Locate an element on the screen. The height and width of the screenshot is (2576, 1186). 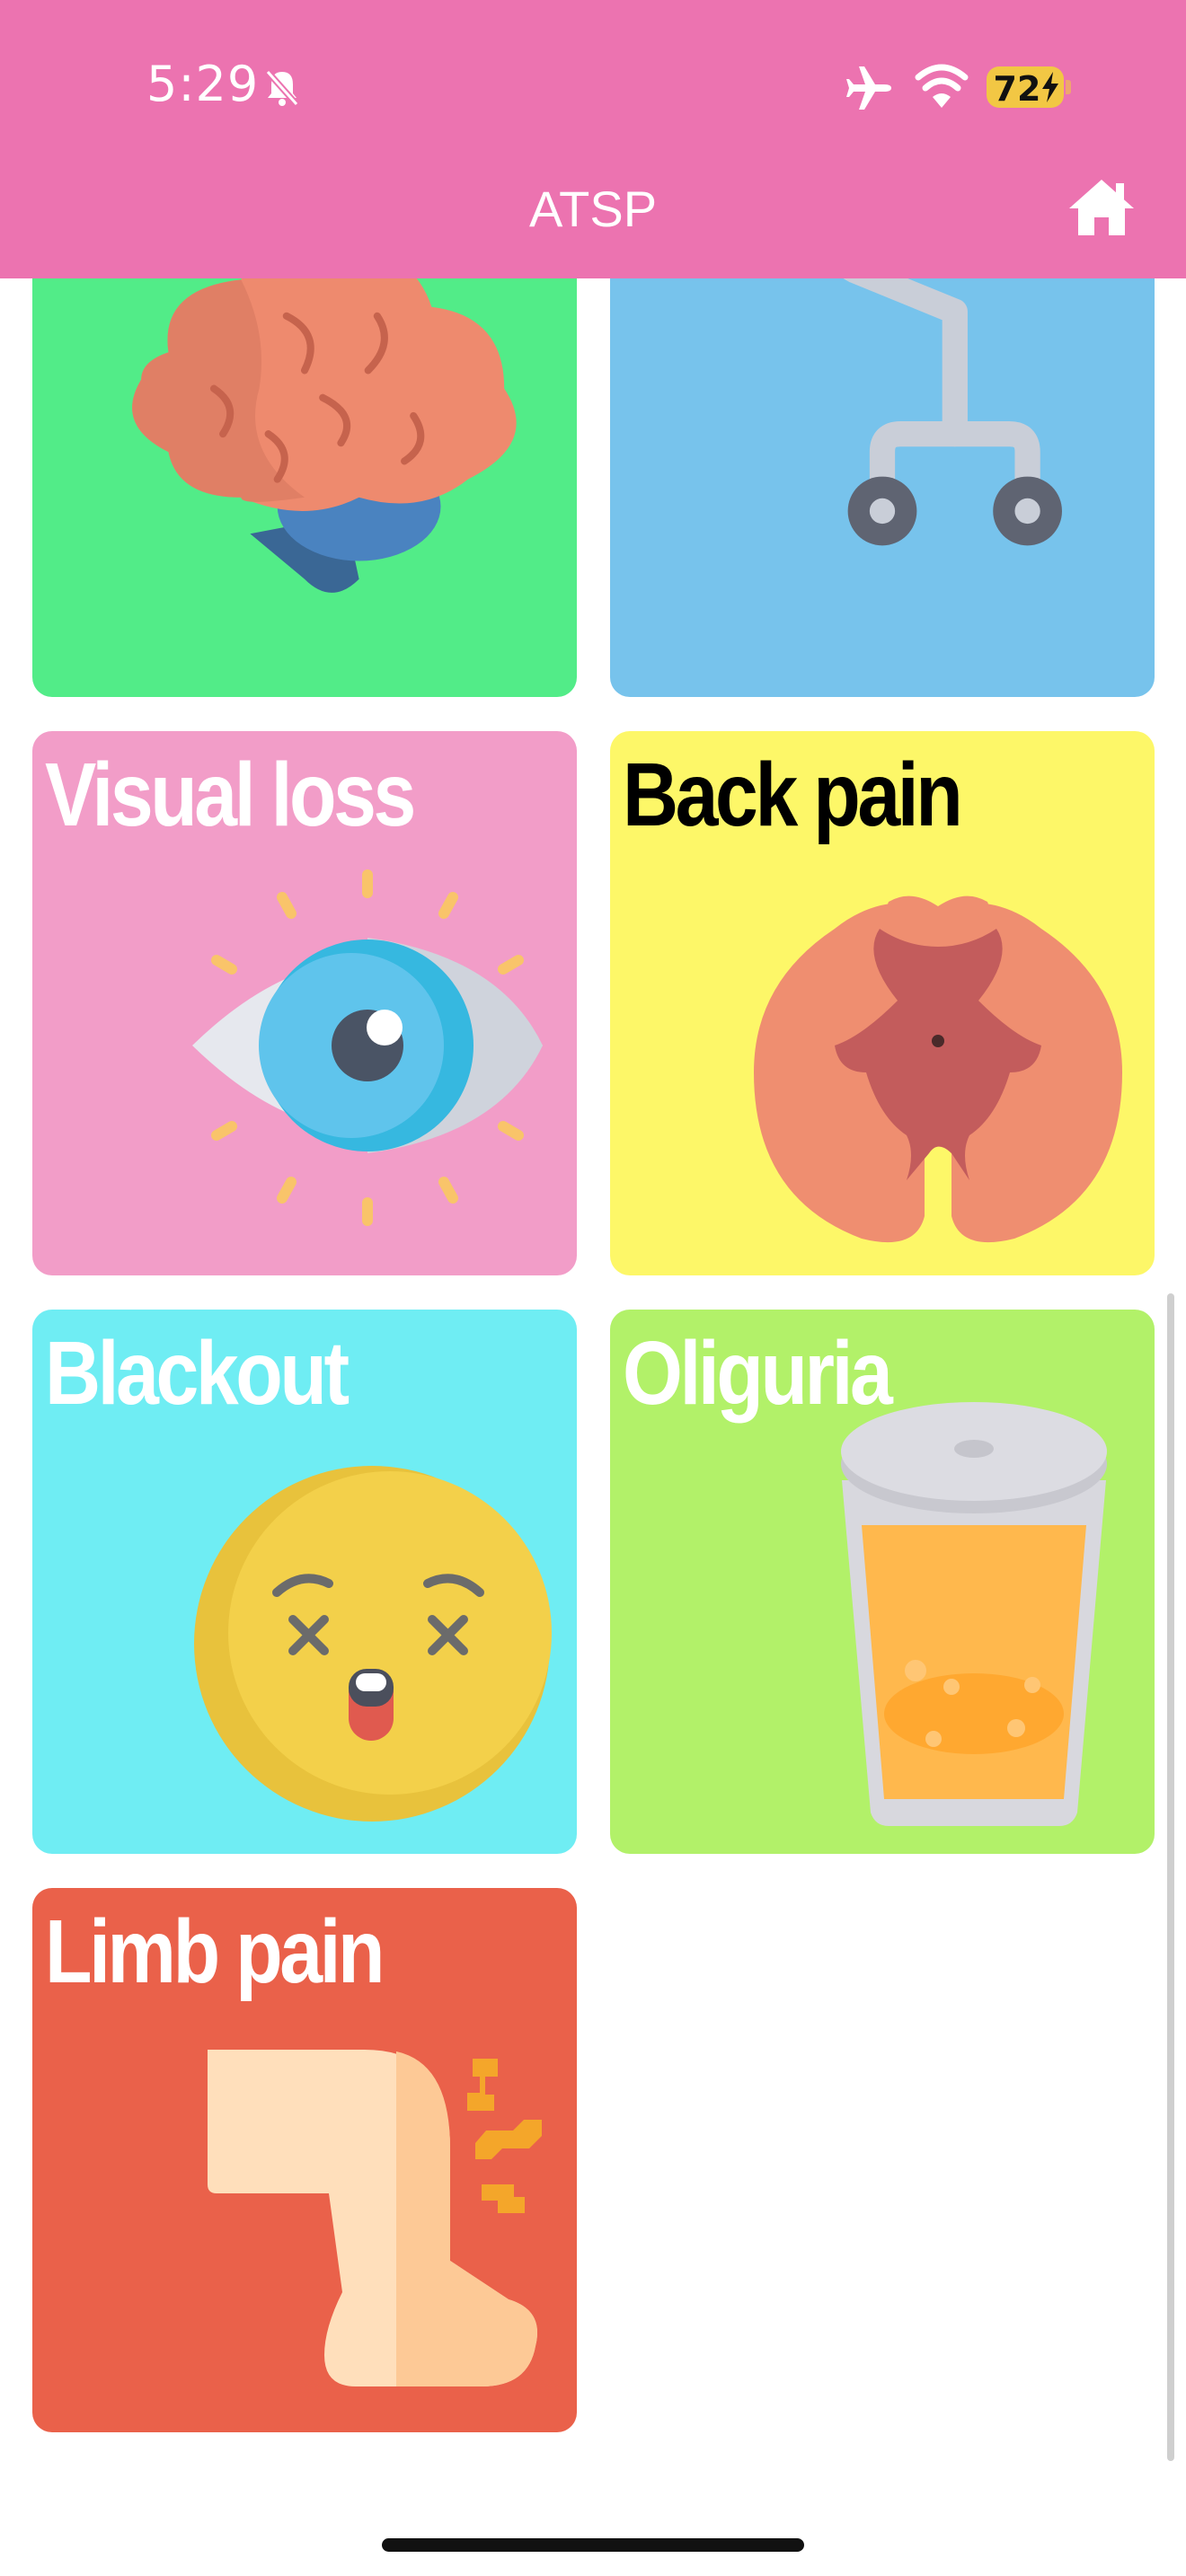
scroll-indicator is located at coordinates (1170, 1877).